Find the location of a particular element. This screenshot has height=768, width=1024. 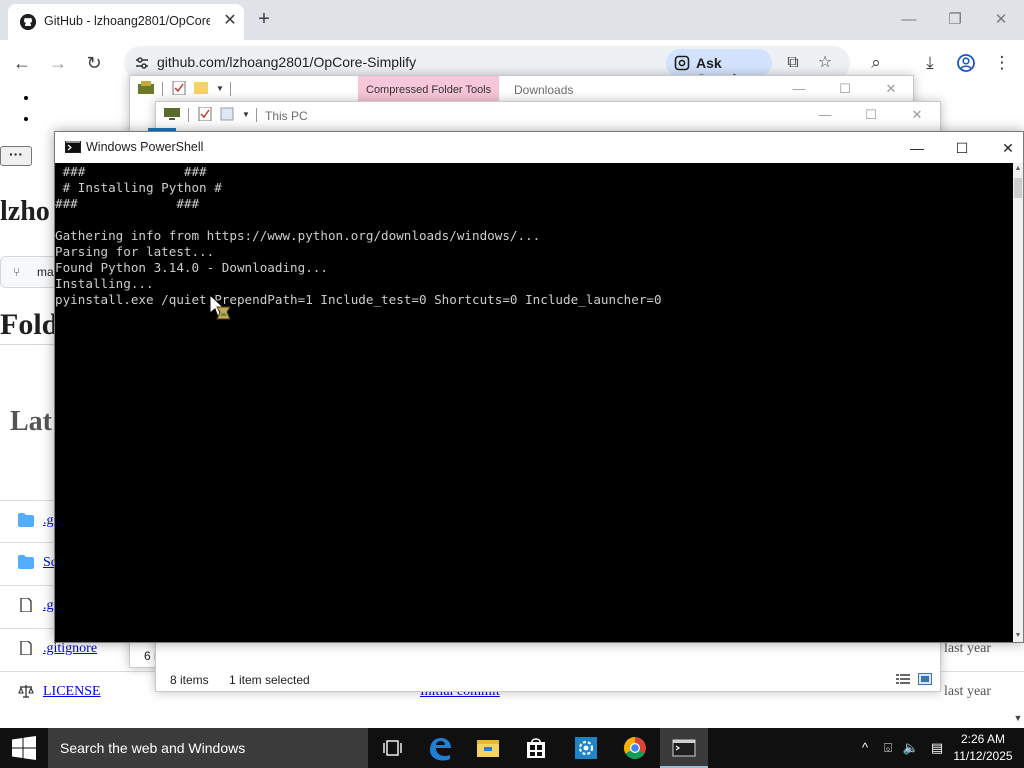

folders-heading: Fold is located at coordinates (29, 324).